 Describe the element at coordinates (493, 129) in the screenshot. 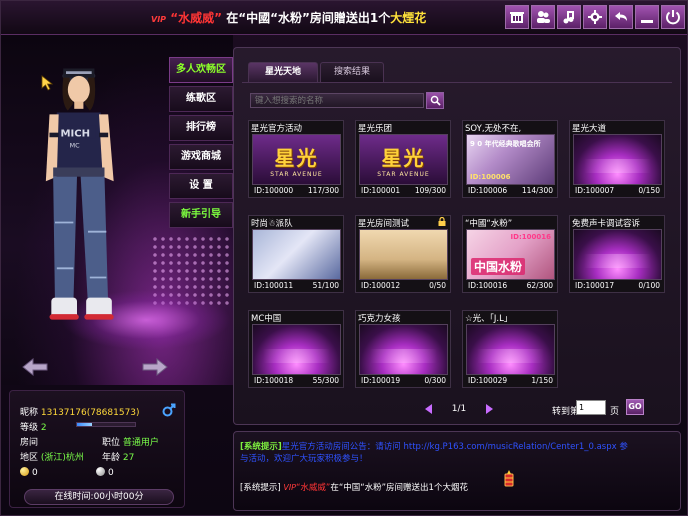

I see `room-title: SOY,无处不在,` at that location.